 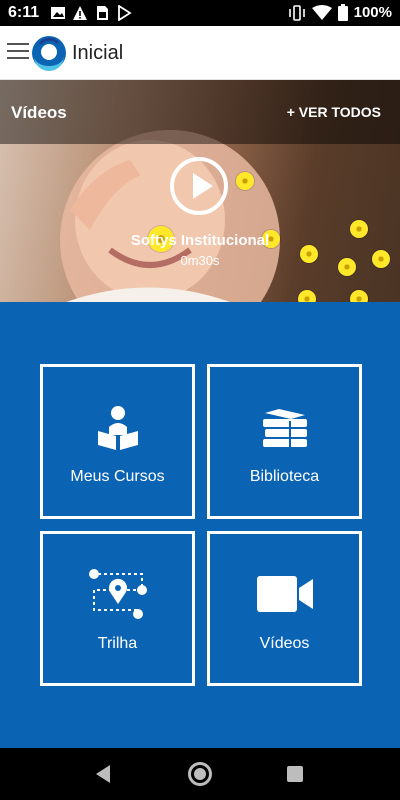 What do you see at coordinates (296, 12) in the screenshot?
I see `vibrate-icon` at bounding box center [296, 12].